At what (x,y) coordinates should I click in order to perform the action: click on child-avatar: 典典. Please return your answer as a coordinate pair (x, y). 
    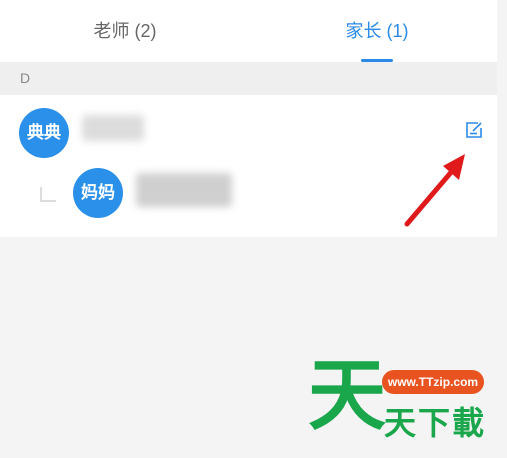
    Looking at the image, I should click on (44, 133).